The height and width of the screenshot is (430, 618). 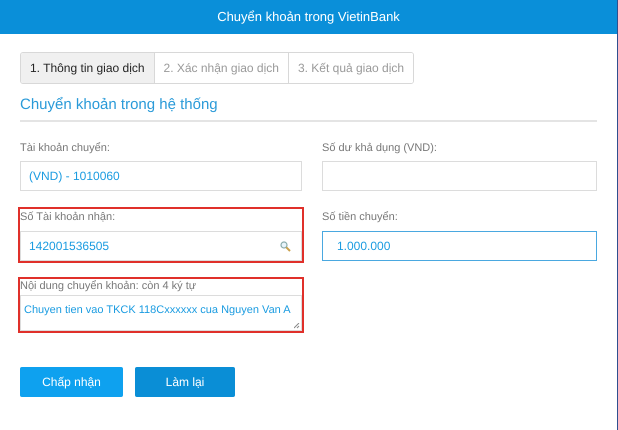 What do you see at coordinates (109, 285) in the screenshot?
I see `field-label: Nội dung chuyển khoản: còn 4 ký tự` at bounding box center [109, 285].